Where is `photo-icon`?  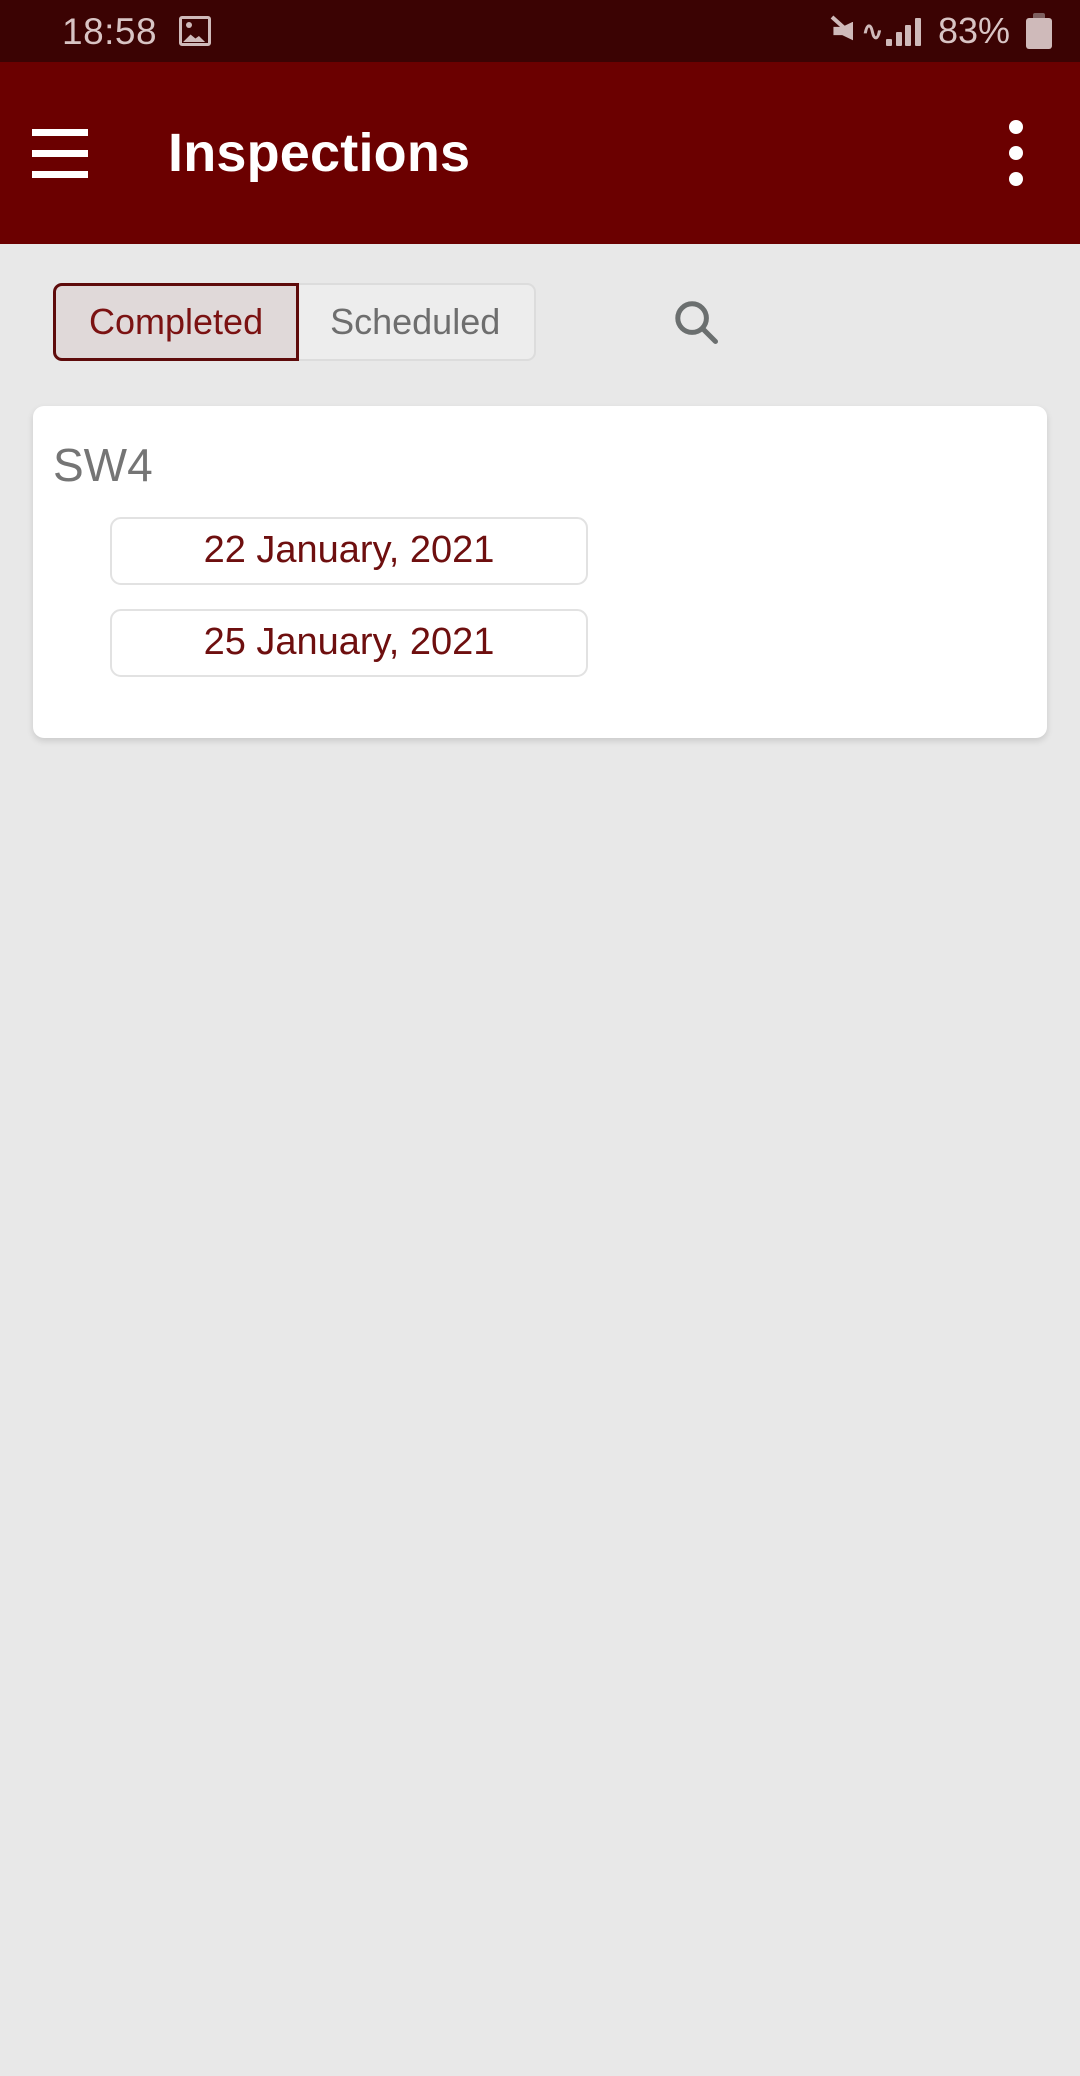 photo-icon is located at coordinates (195, 31).